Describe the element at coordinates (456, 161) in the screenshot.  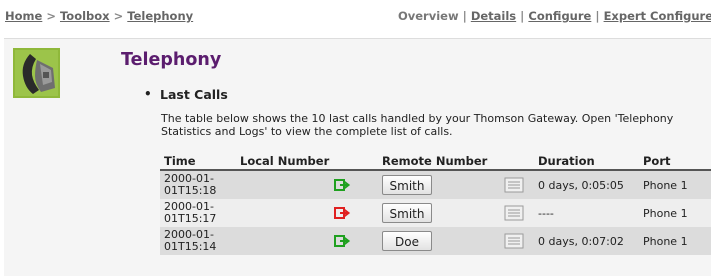
I see `column-header-remote-number: Remote Number` at that location.